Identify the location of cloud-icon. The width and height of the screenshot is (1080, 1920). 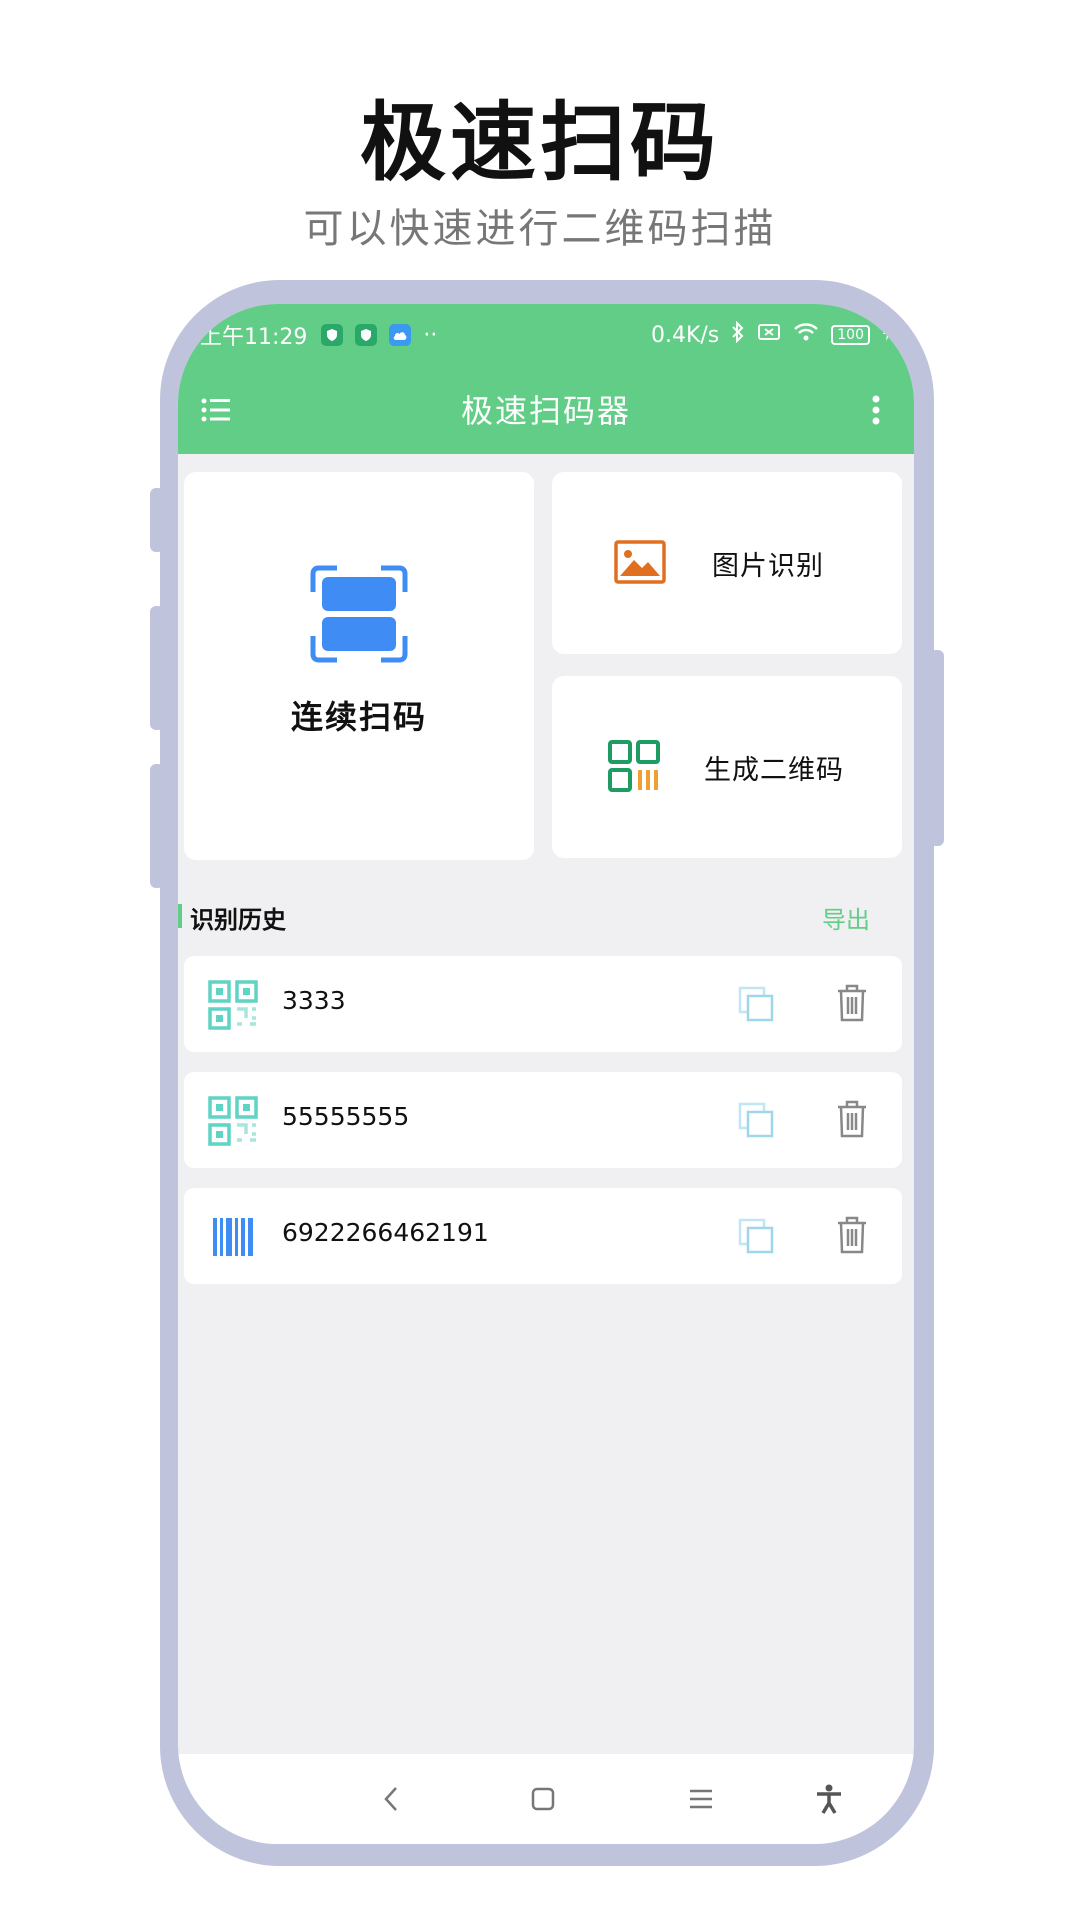
(400, 335).